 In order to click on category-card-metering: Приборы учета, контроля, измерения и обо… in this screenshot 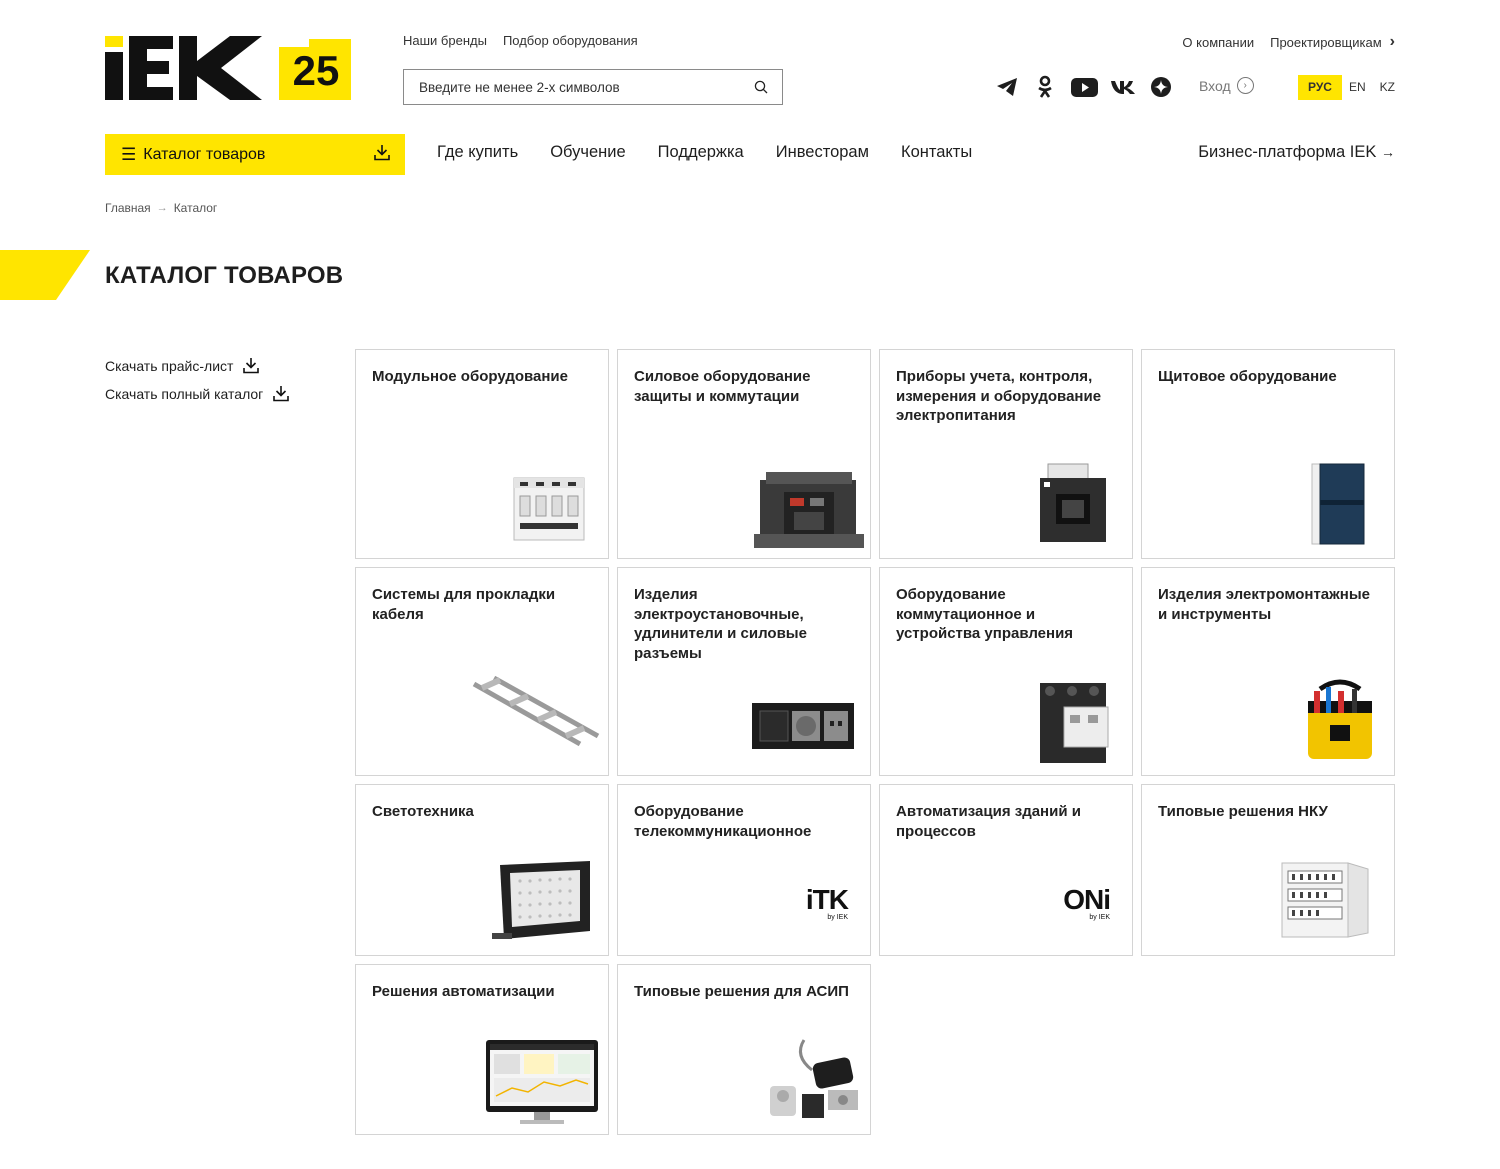, I will do `click(1006, 454)`.